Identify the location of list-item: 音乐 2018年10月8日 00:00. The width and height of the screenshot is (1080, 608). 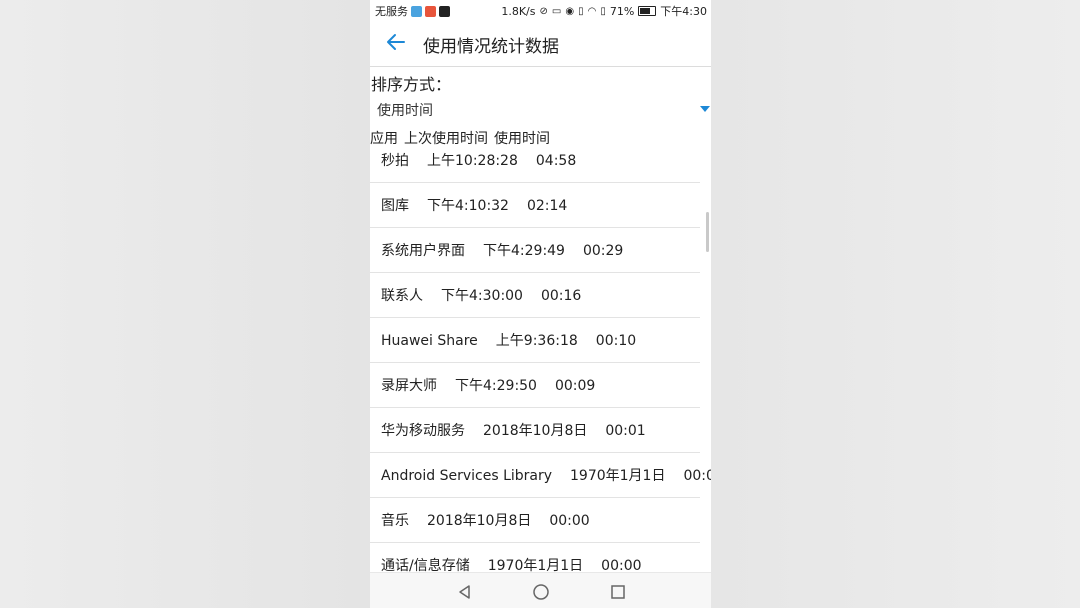
(535, 520).